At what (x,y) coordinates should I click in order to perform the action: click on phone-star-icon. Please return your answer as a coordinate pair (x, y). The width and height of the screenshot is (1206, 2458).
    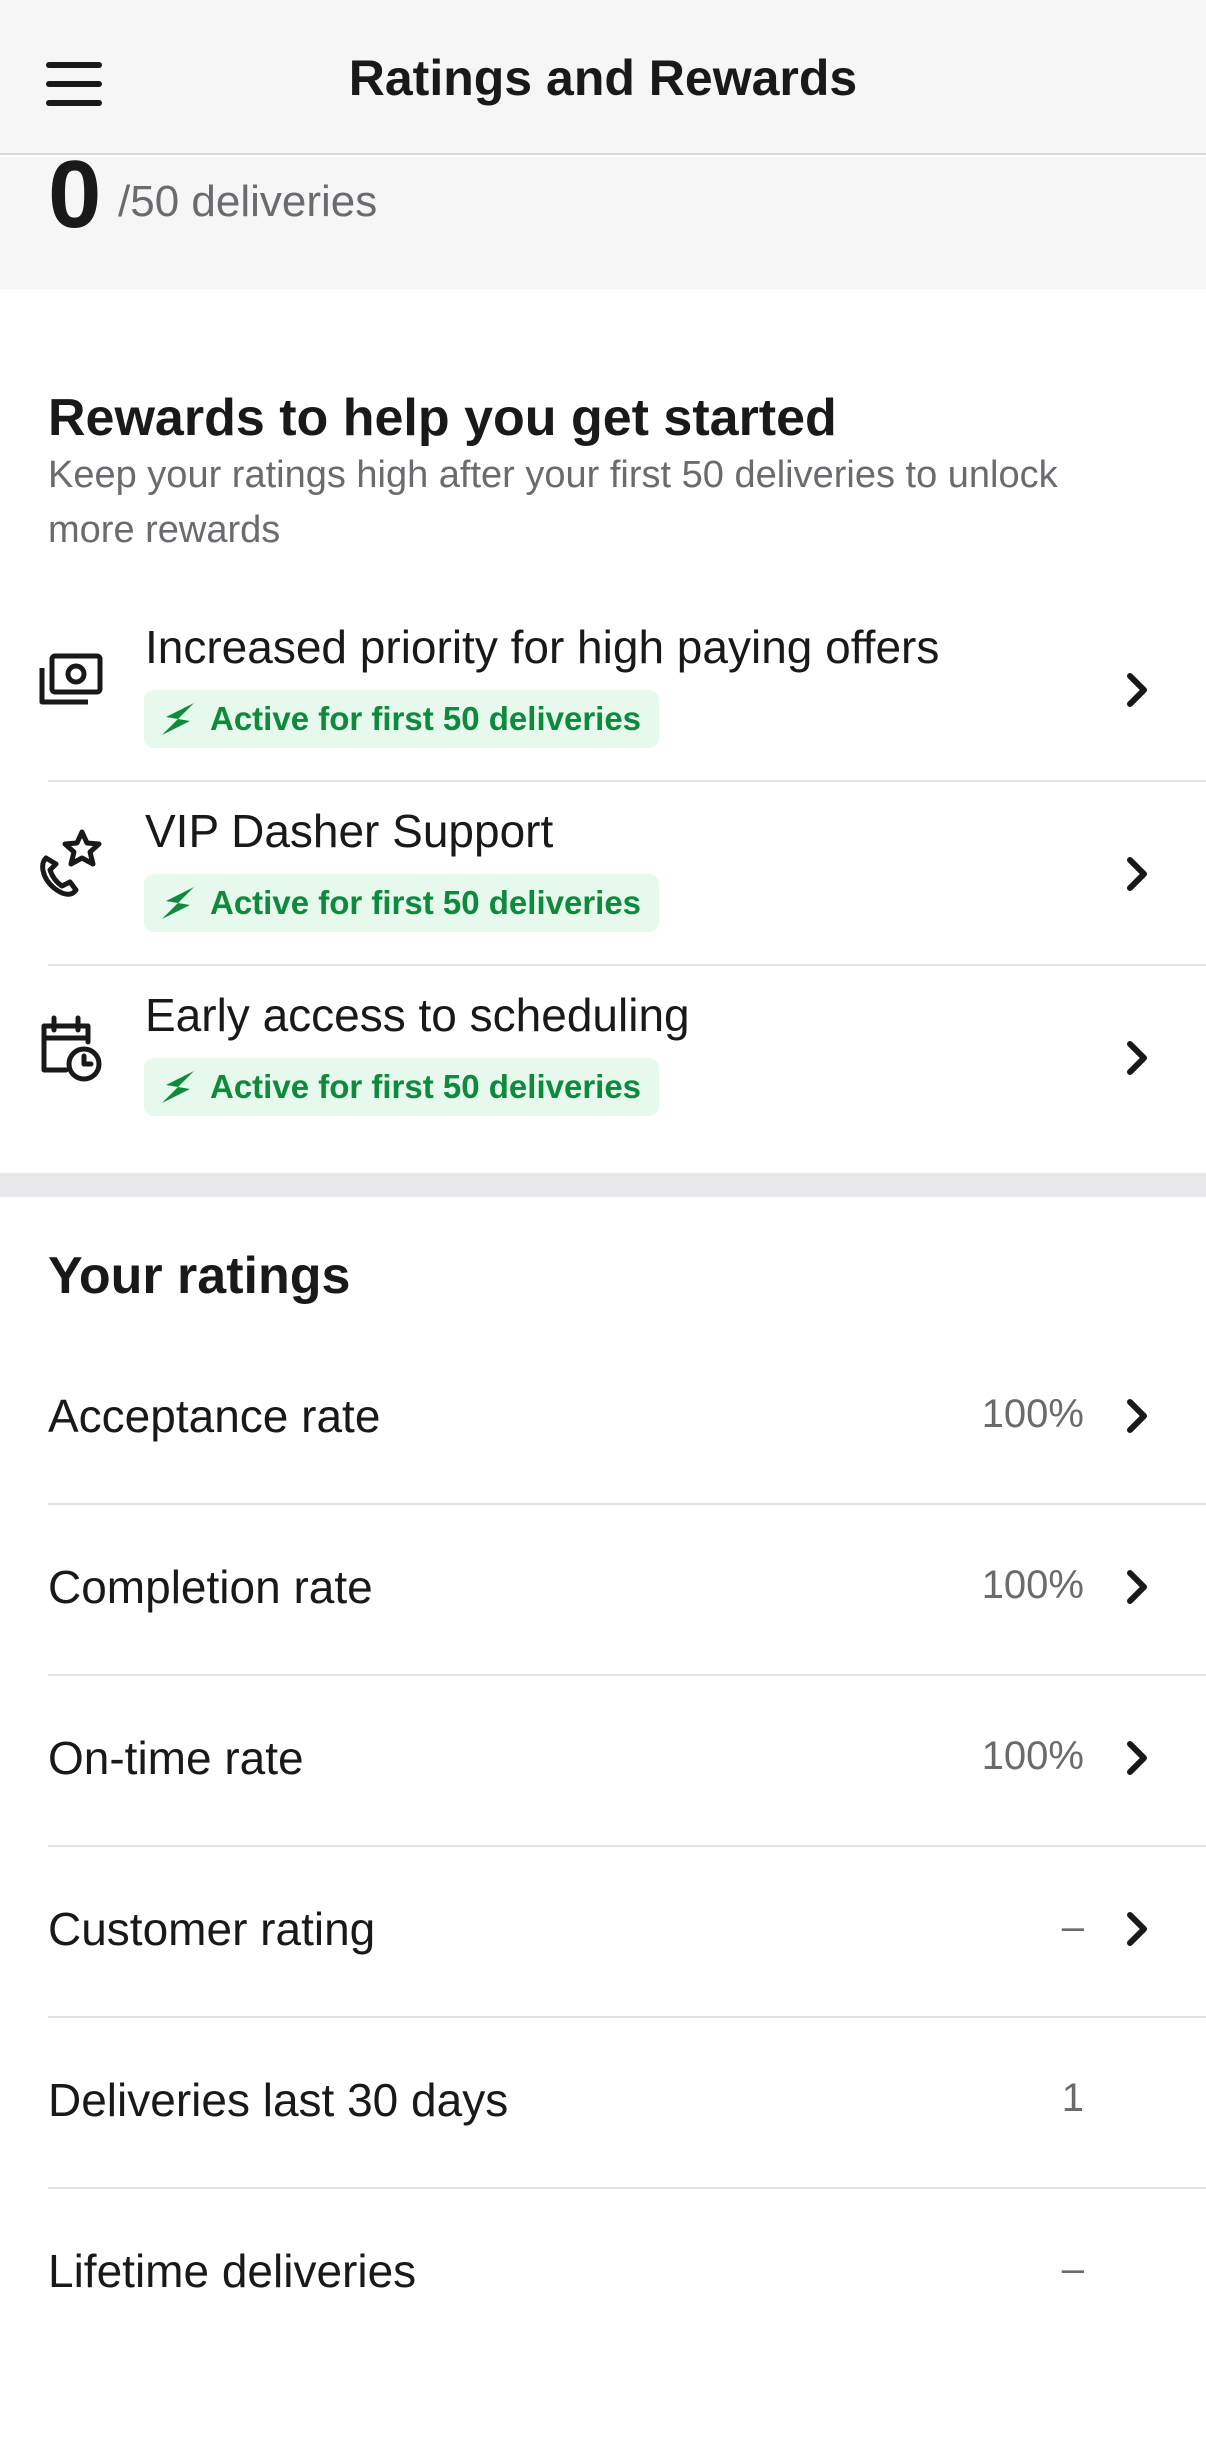
    Looking at the image, I should click on (71, 863).